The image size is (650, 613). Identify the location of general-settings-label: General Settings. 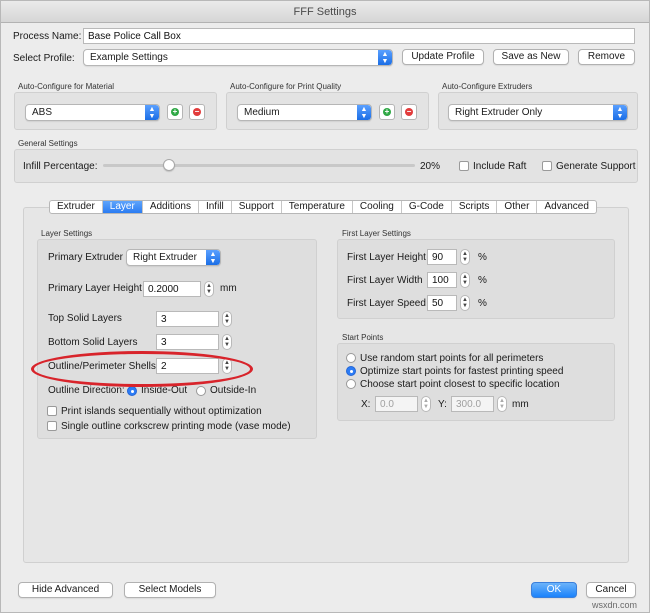
(48, 143).